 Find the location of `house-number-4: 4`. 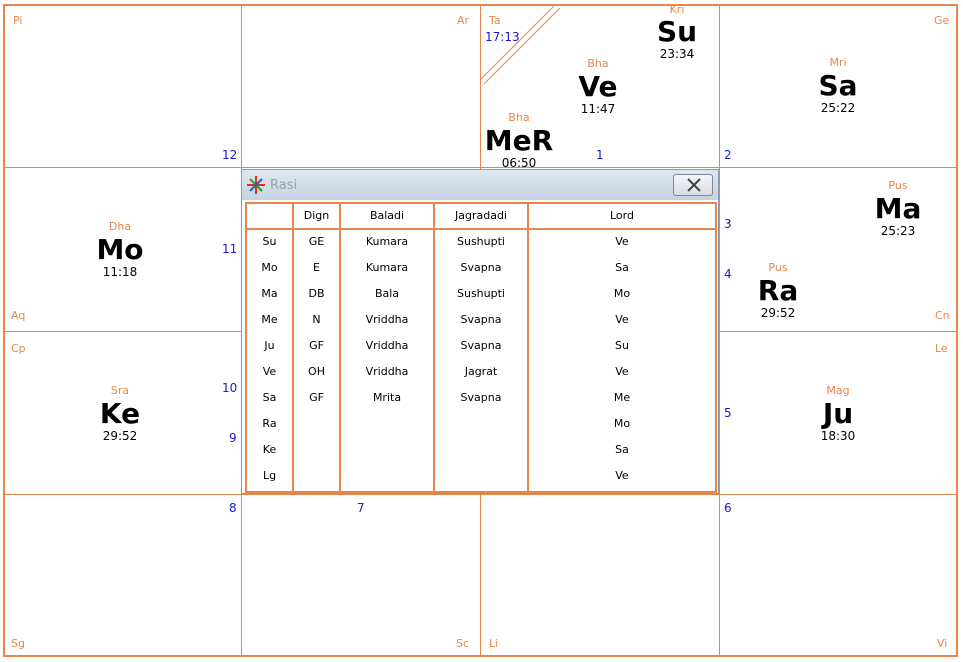

house-number-4: 4 is located at coordinates (728, 274).